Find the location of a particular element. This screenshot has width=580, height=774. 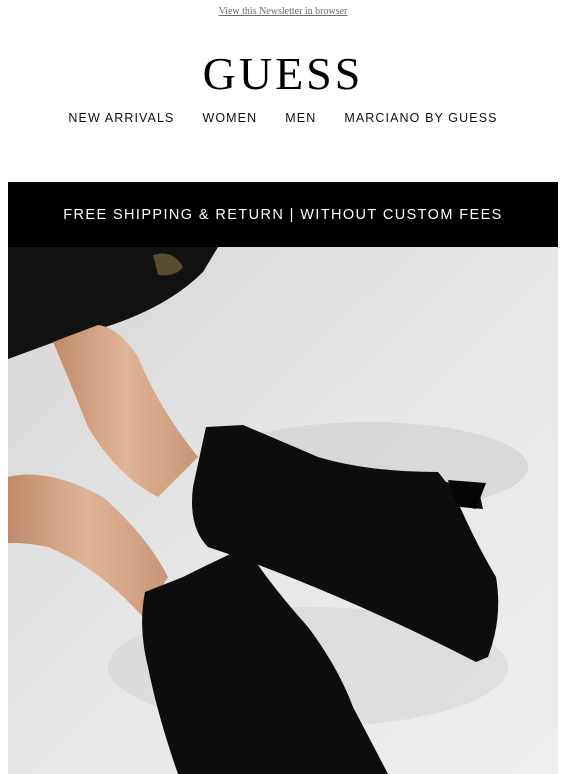

view-in-browser-link: View this Newsletter in browser is located at coordinates (283, 11).